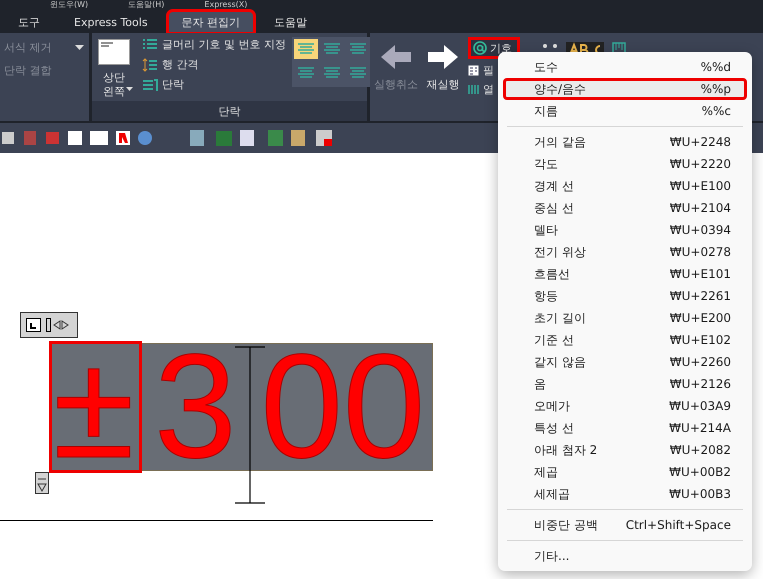  What do you see at coordinates (625, 274) in the screenshot?
I see `menu-option: 흐름선 ₩U+E101` at bounding box center [625, 274].